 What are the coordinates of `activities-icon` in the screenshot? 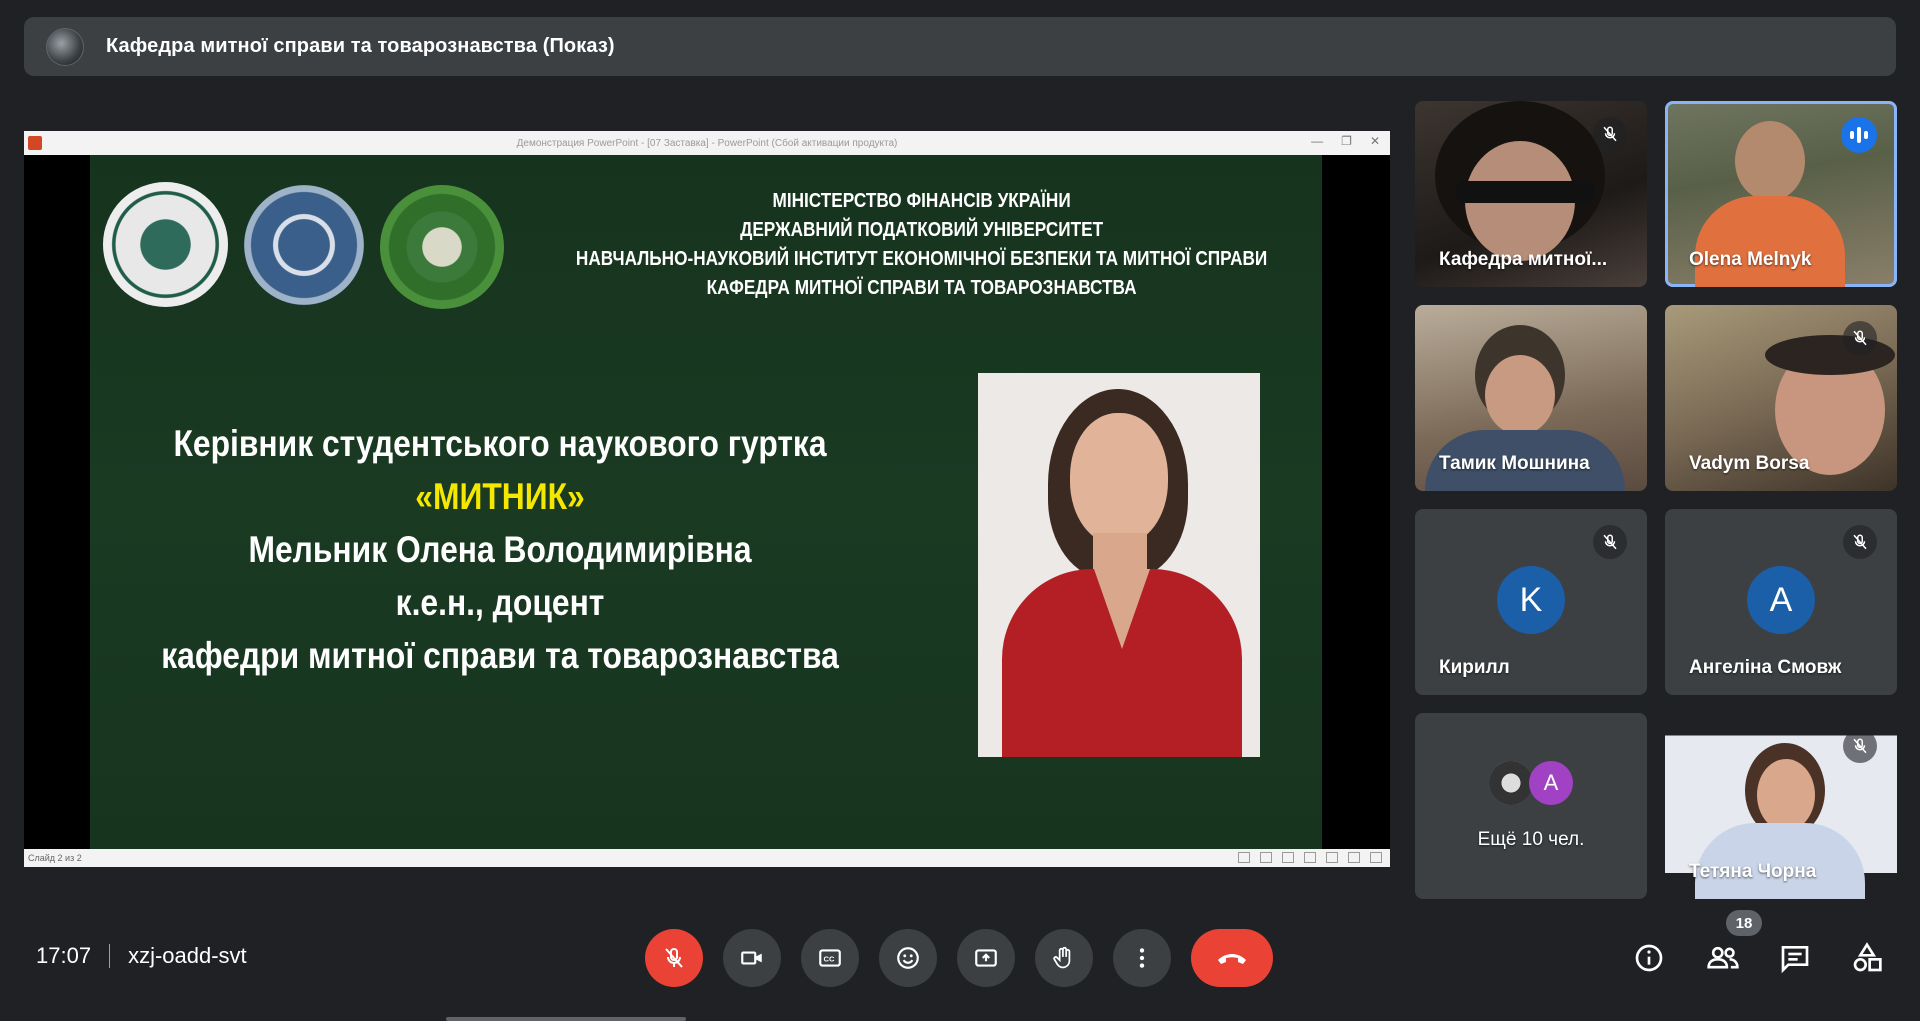 It's located at (1867, 957).